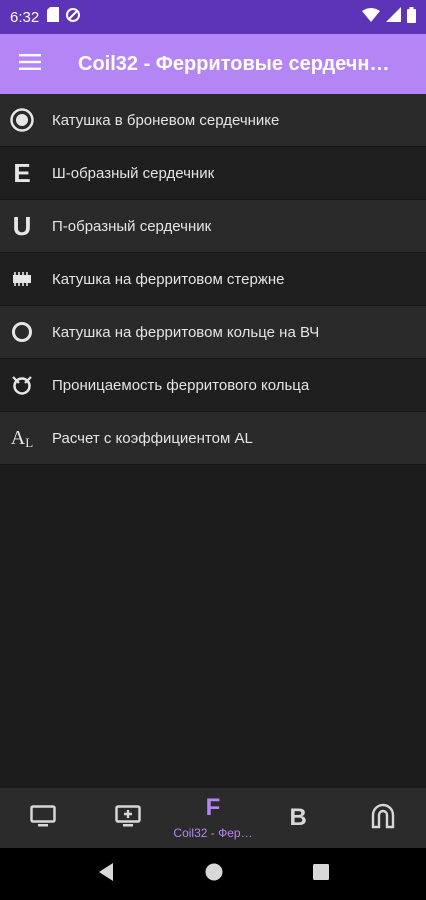 This screenshot has height=900, width=426. I want to click on monitor-icon, so click(42, 818).